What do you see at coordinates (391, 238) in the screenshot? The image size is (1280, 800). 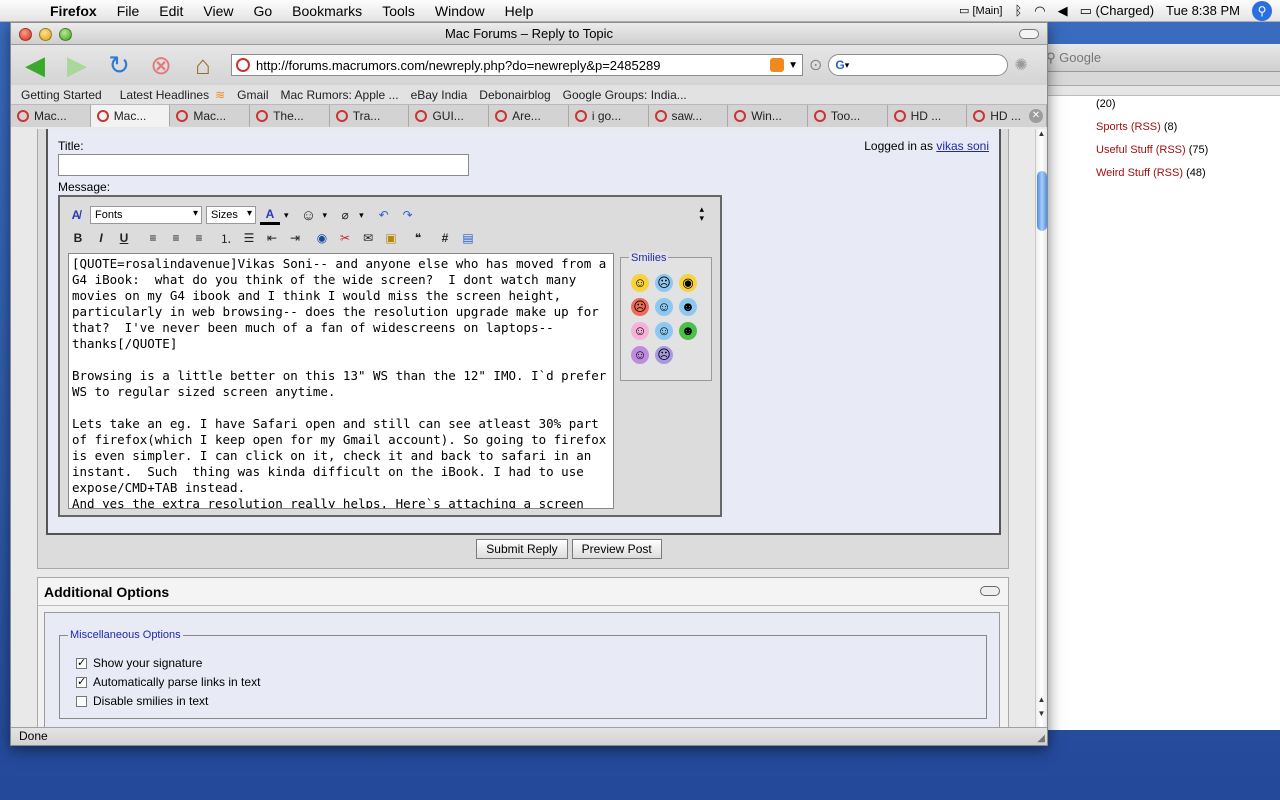 I see `insert-image-icon: ▣` at bounding box center [391, 238].